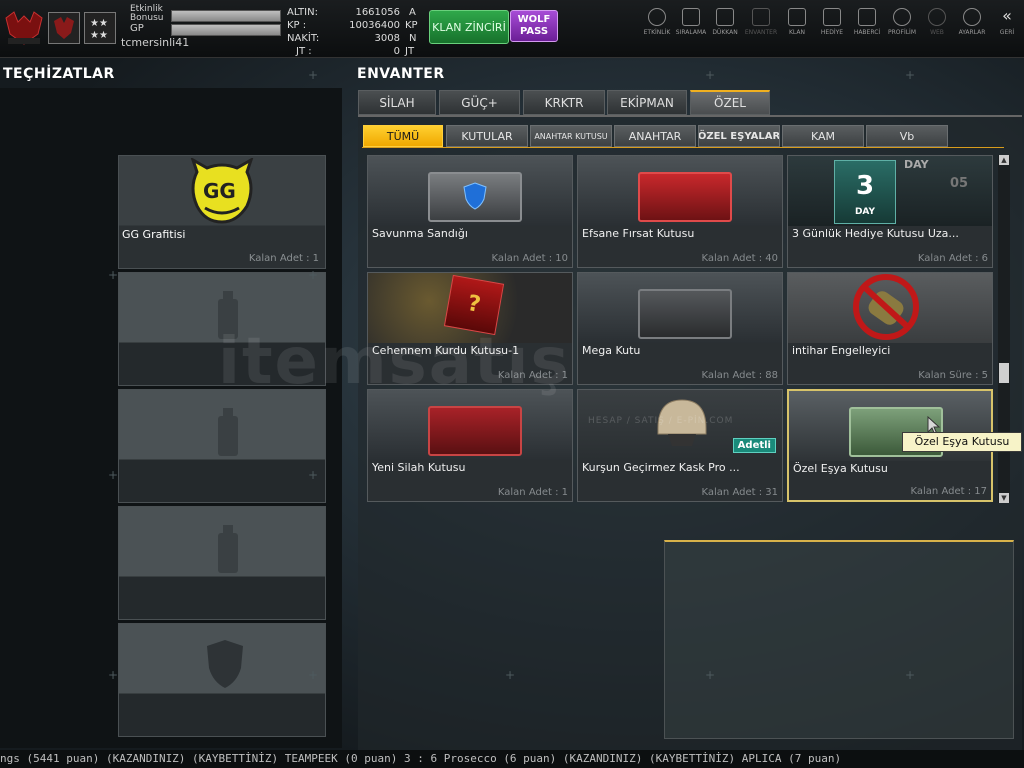 The image size is (1024, 768). Describe the element at coordinates (377, 12) in the screenshot. I see `currency-gold-value: 1661056` at that location.